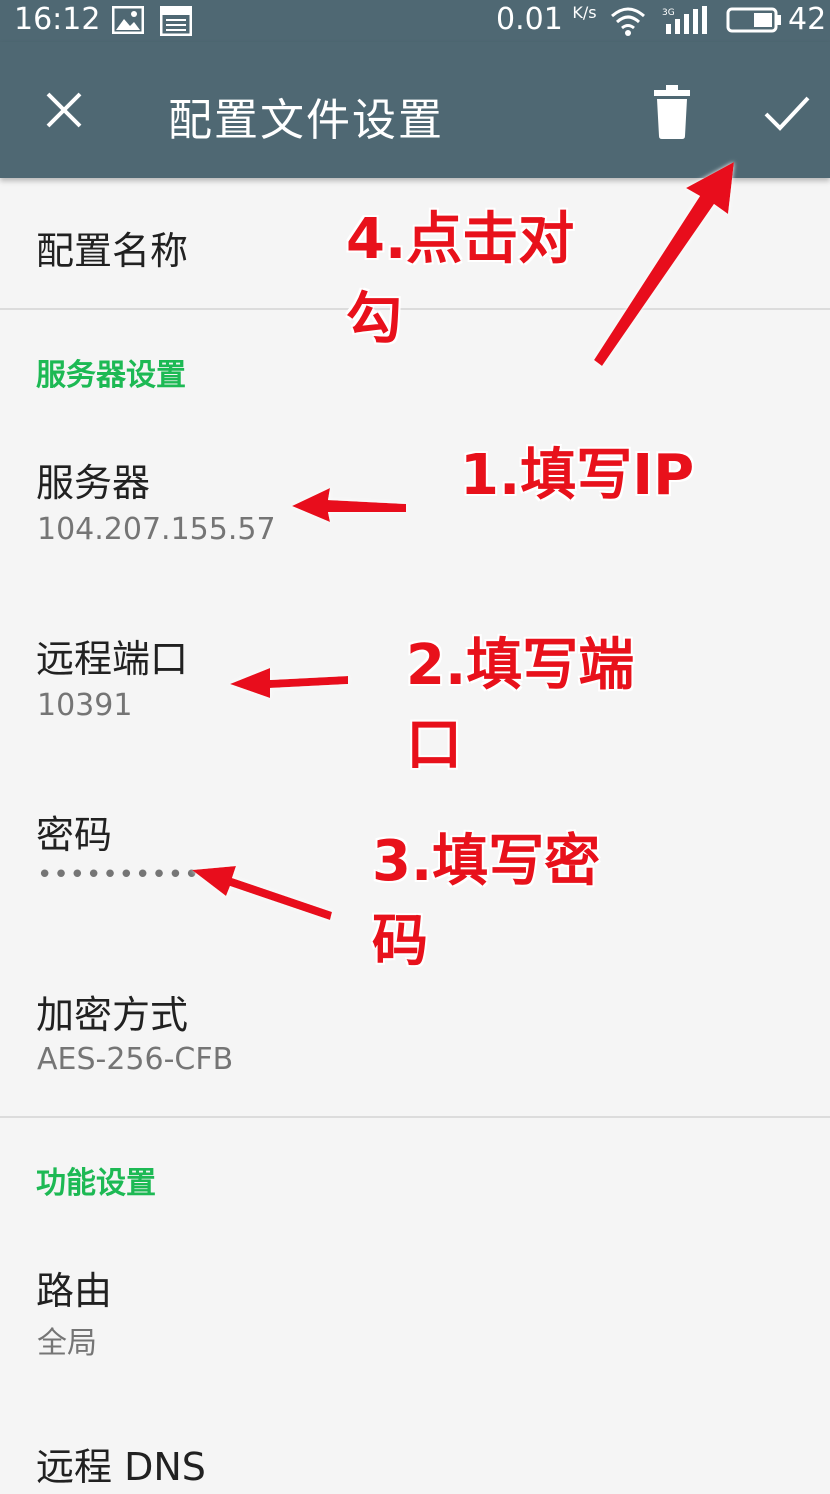 The width and height of the screenshot is (830, 1494). I want to click on pref-label: 密码, so click(74, 835).